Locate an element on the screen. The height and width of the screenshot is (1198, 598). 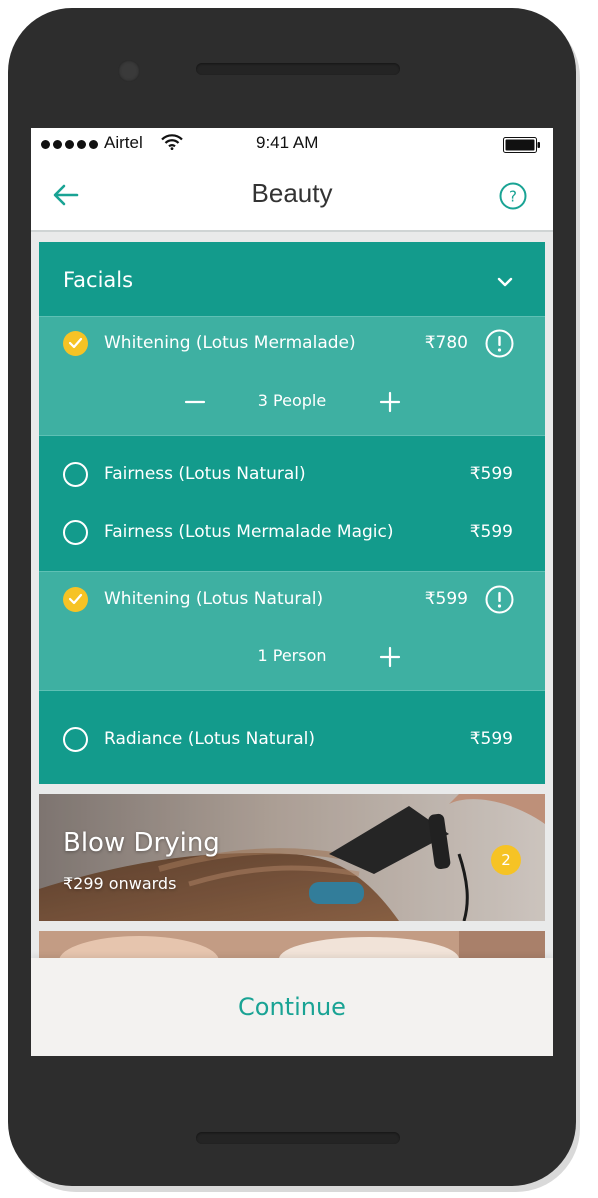
wifi-icon is located at coordinates (172, 142).